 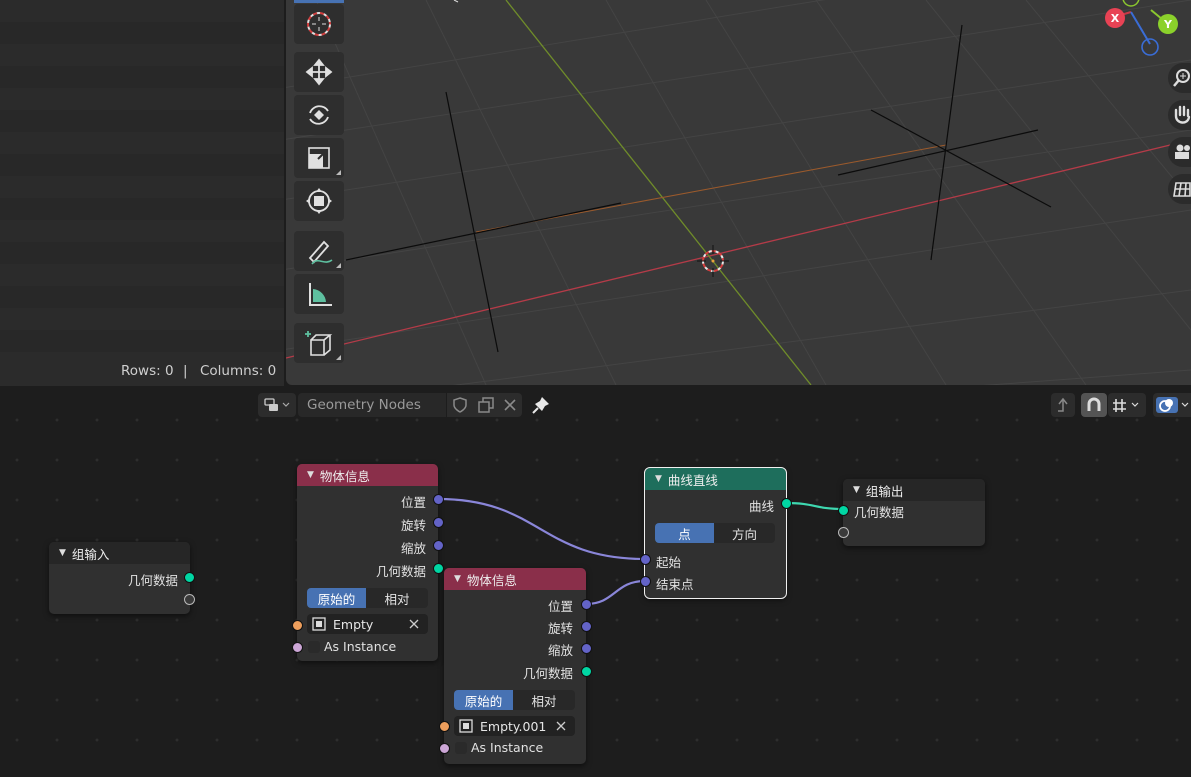 I want to click on mode-direction-button: 方向, so click(x=744, y=533).